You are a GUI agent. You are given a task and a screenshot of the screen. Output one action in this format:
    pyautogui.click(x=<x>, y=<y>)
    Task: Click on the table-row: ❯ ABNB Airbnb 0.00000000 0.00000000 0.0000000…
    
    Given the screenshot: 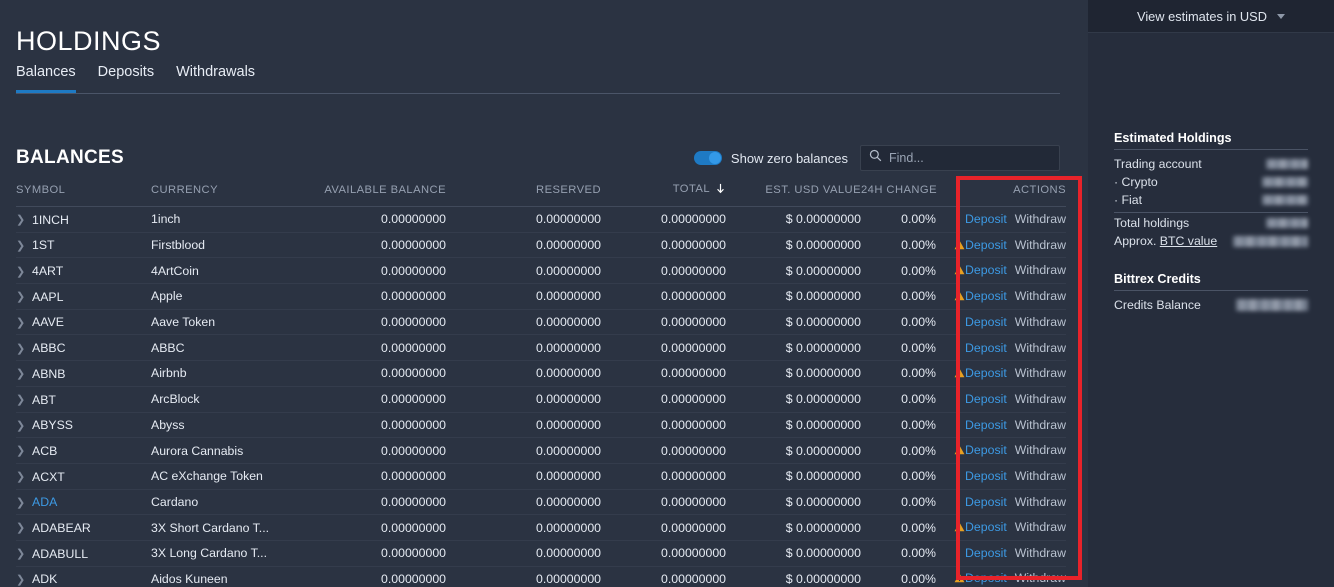 What is the action you would take?
    pyautogui.click(x=541, y=373)
    